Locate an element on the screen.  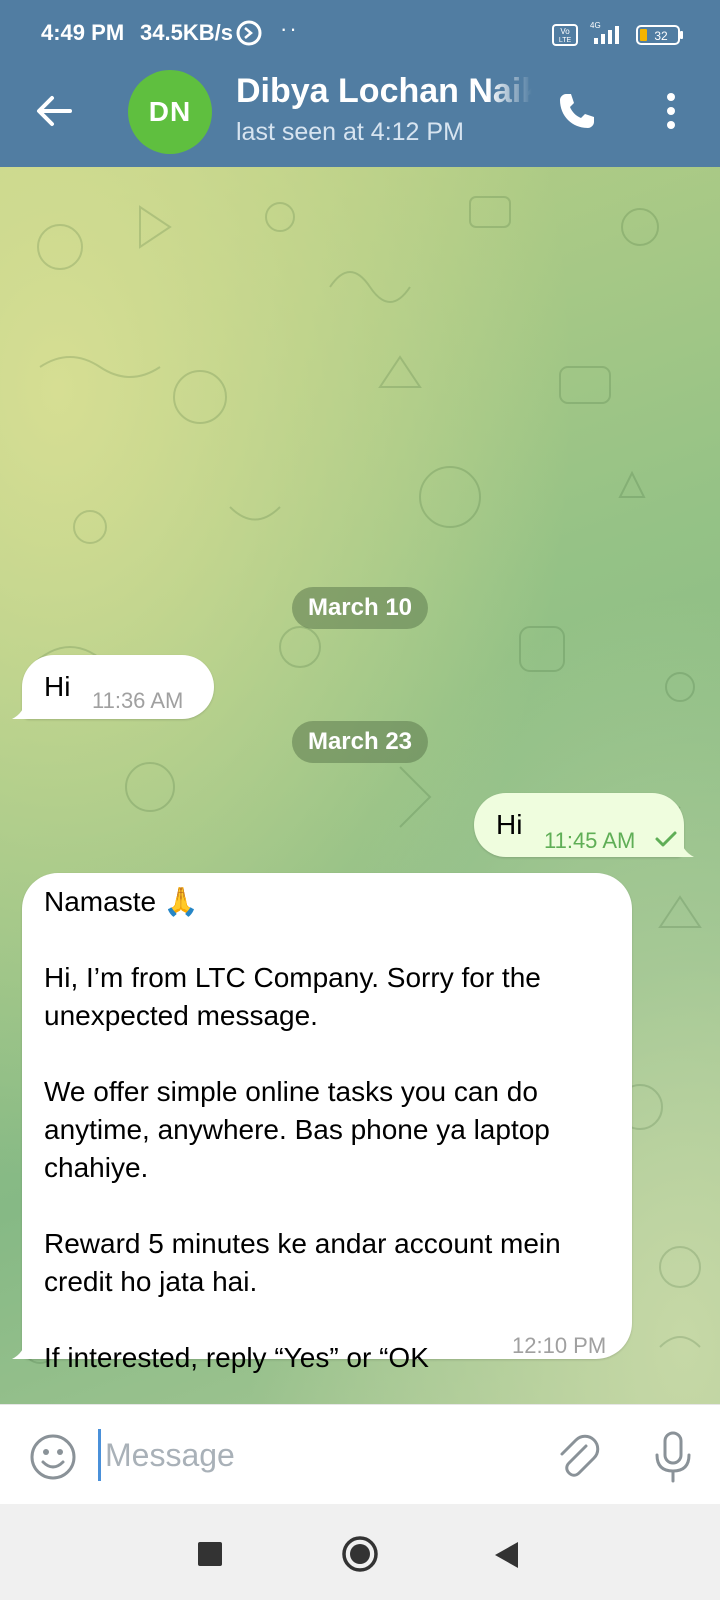
svg-text: Vo is located at coordinates (565, 31).